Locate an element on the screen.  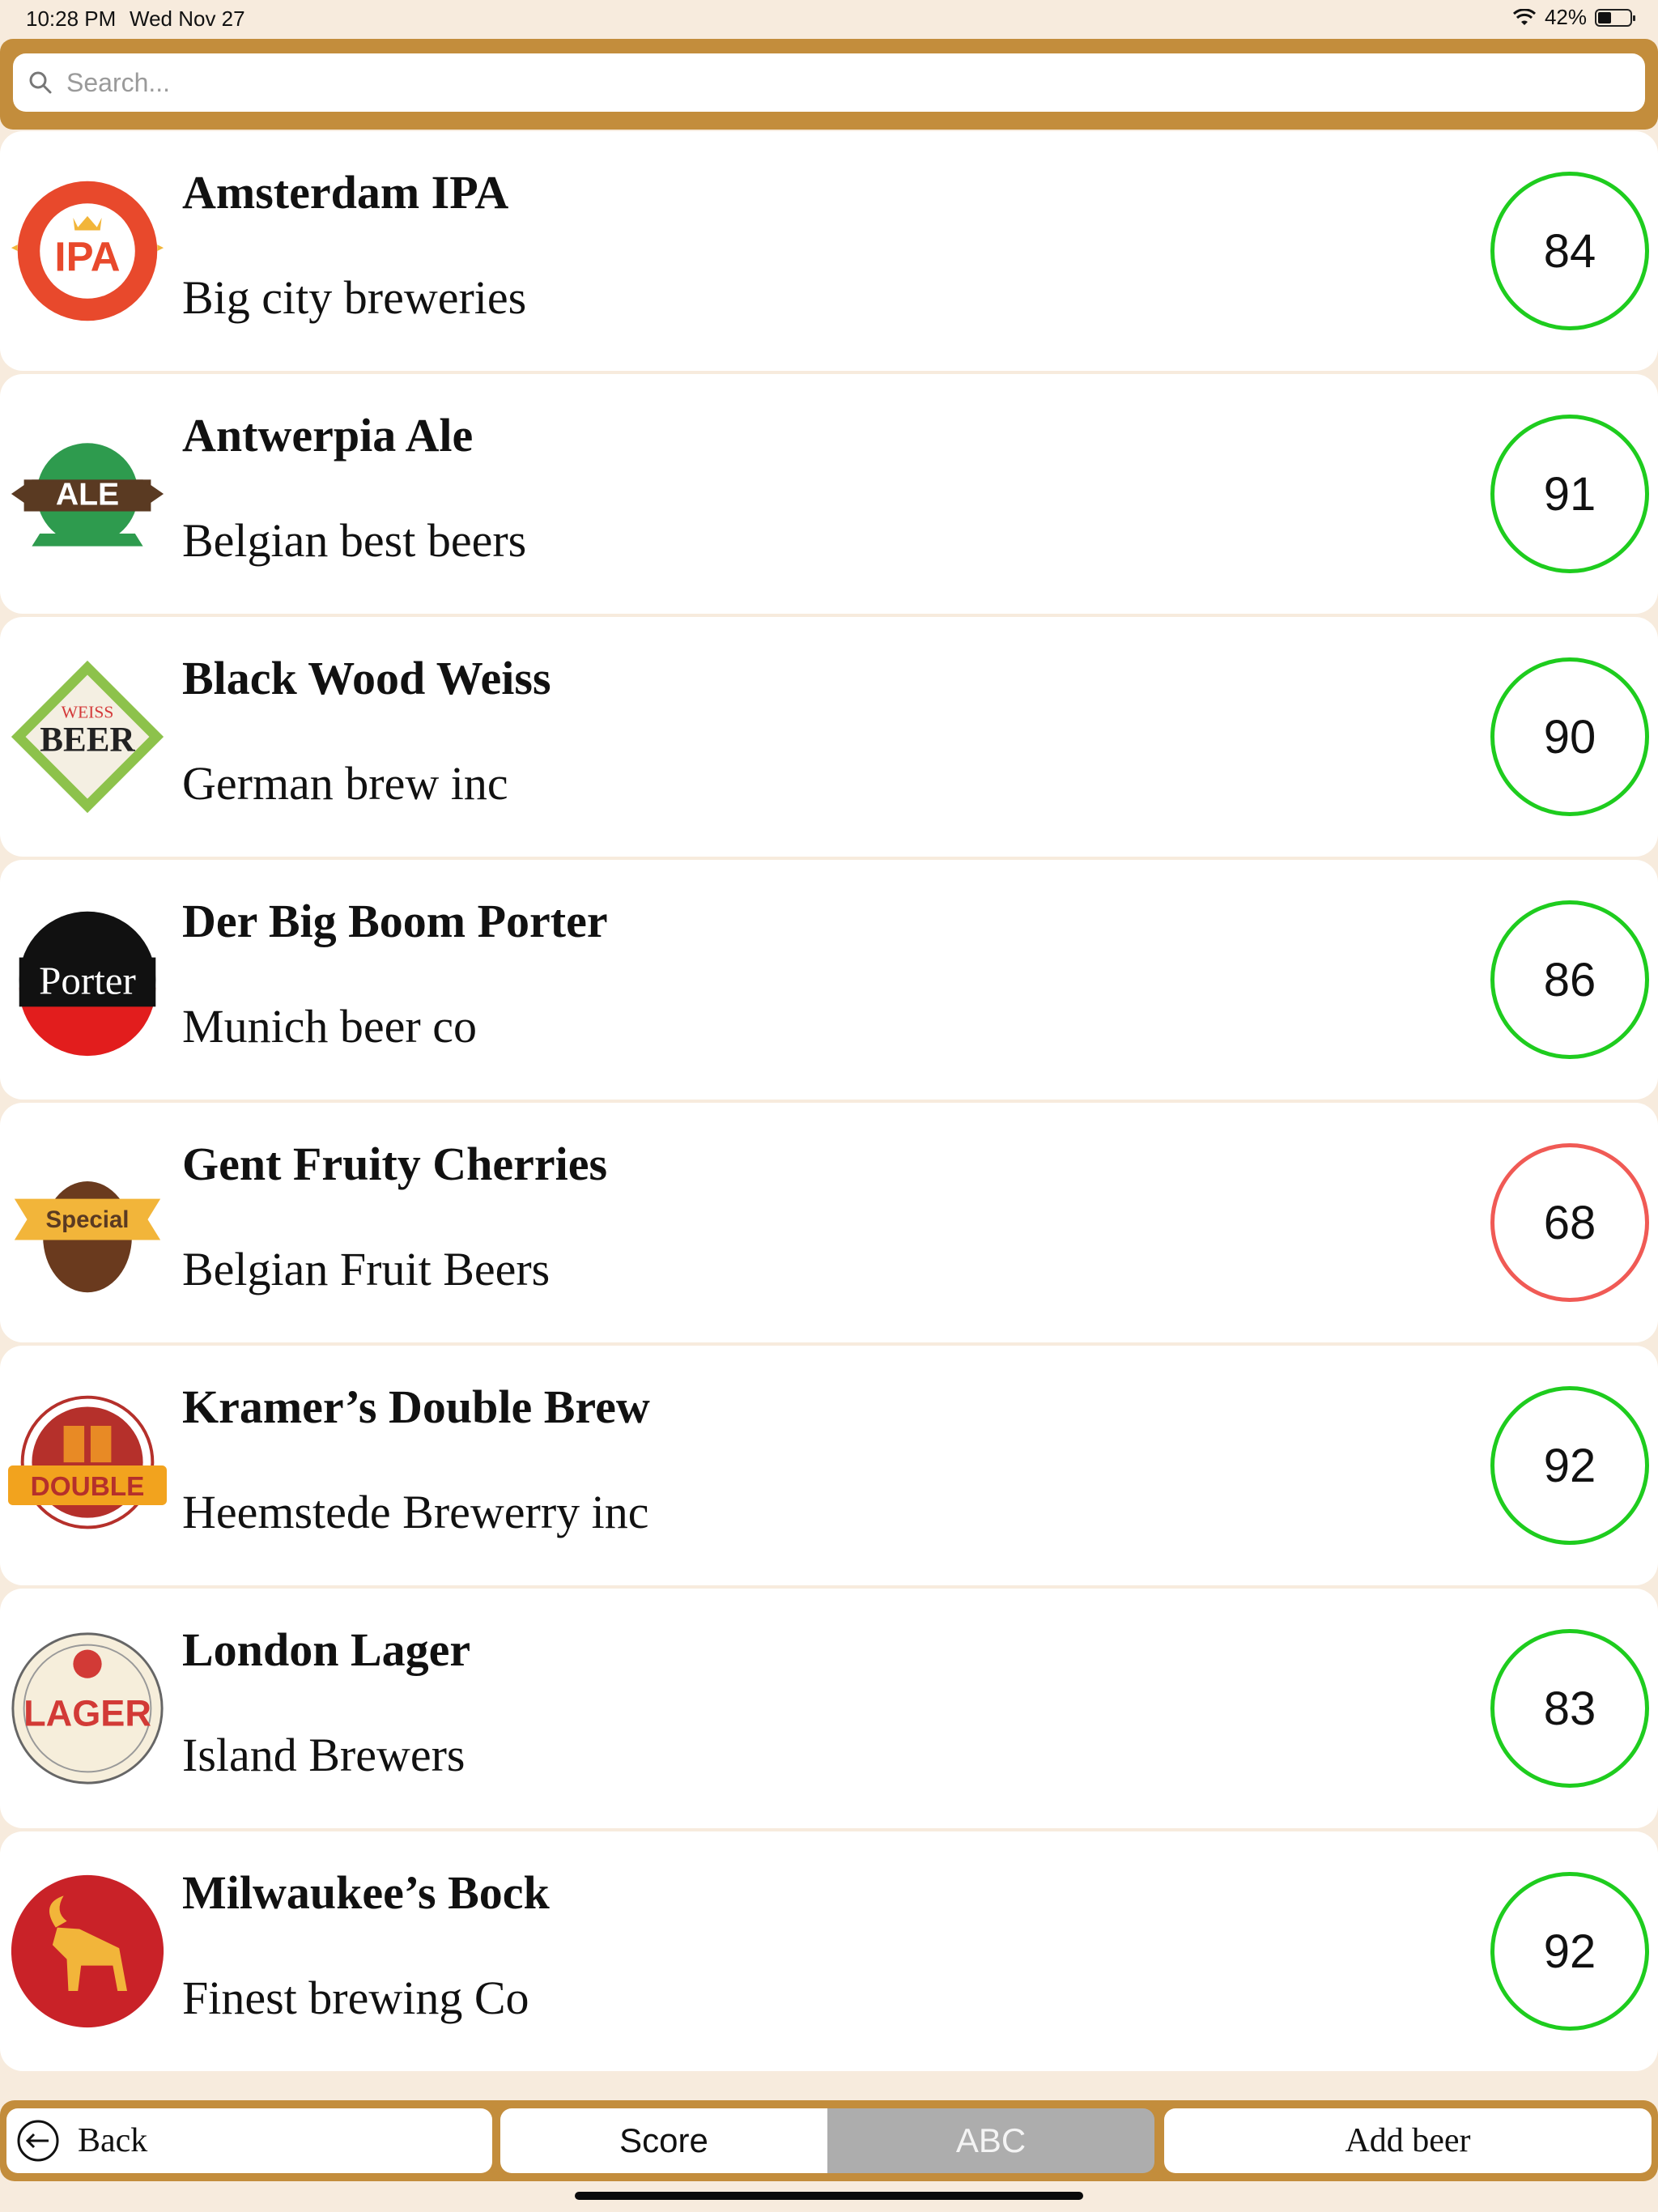
bottom-toolbar: Back Score ABC Add beer is located at coordinates (829, 2140).